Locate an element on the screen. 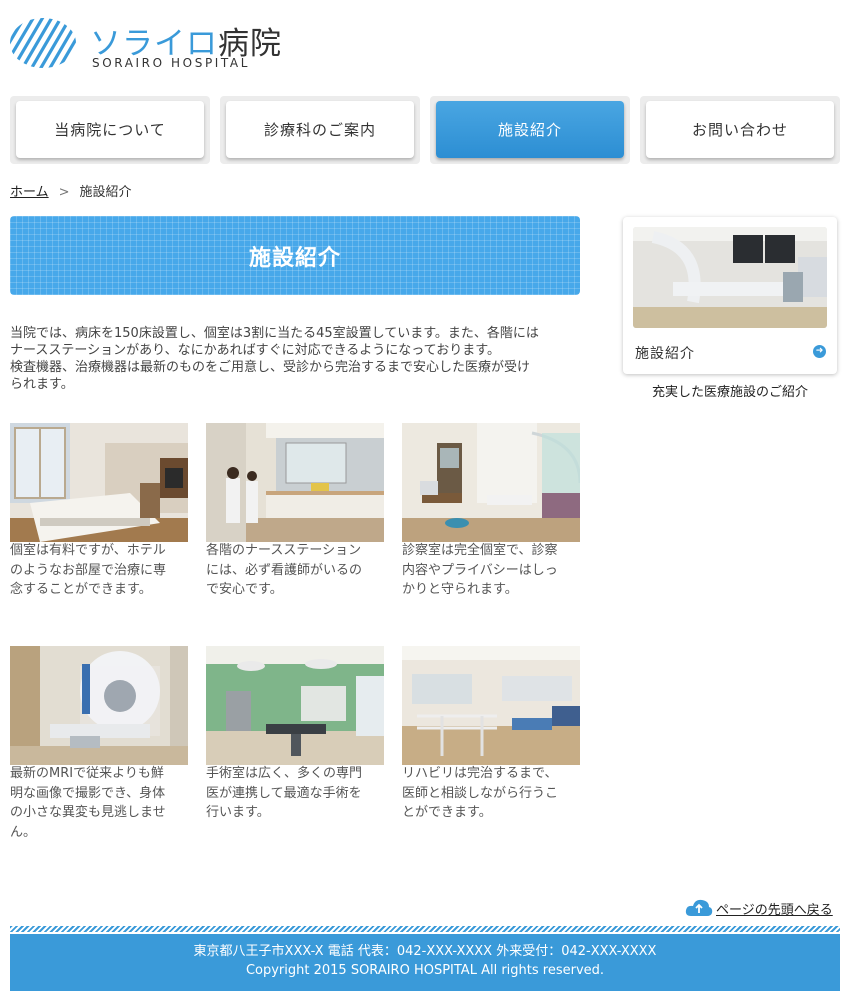 The height and width of the screenshot is (991, 850). intro-line: ナースステーションがあり、なにかあればすぐに対応できるようになっております。 is located at coordinates (255, 350).